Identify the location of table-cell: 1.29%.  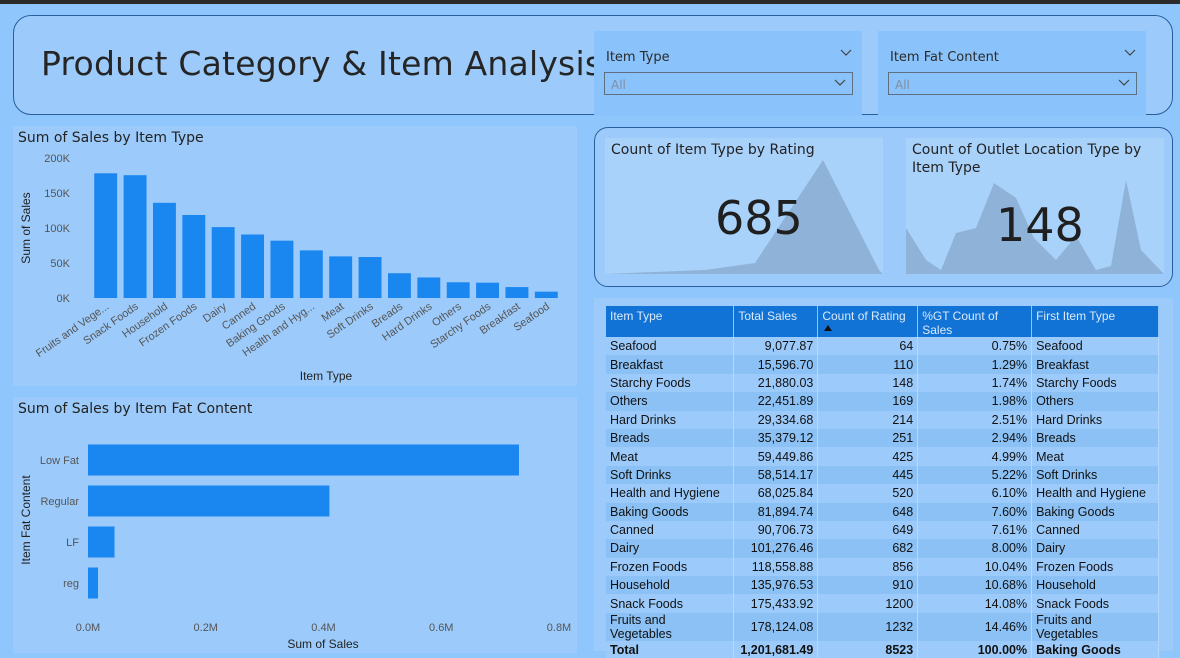
(975, 364).